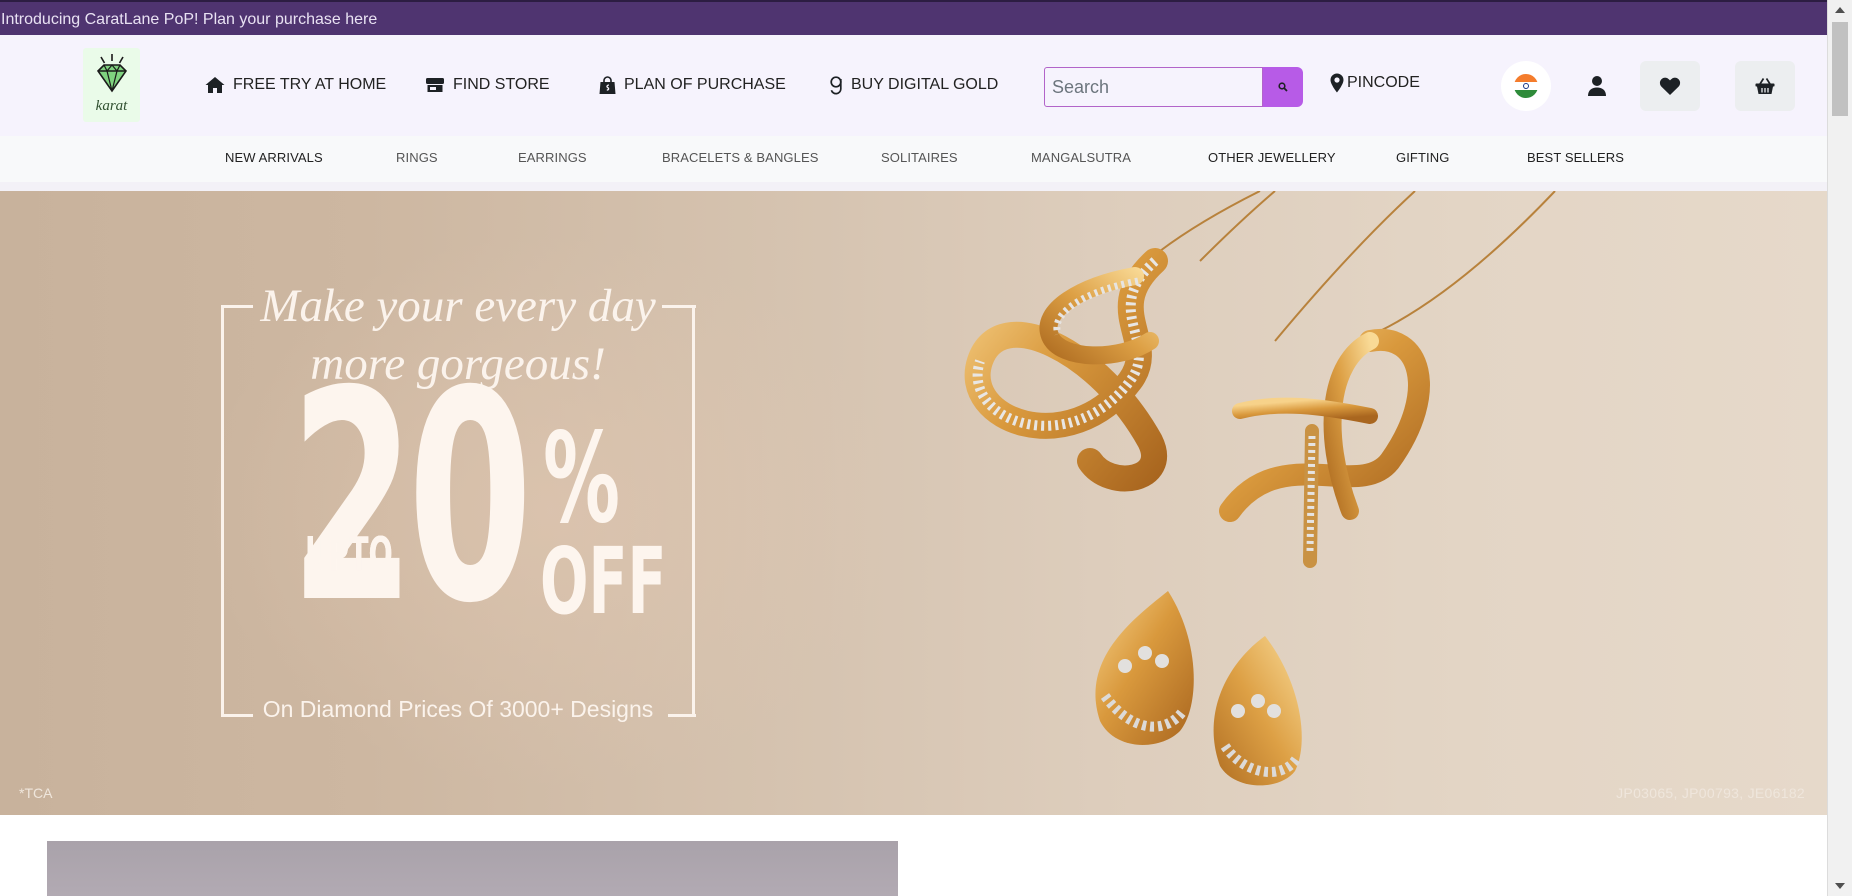 This screenshot has width=1852, height=896. Describe the element at coordinates (552, 157) in the screenshot. I see `category-earrings: EARRINGS` at that location.